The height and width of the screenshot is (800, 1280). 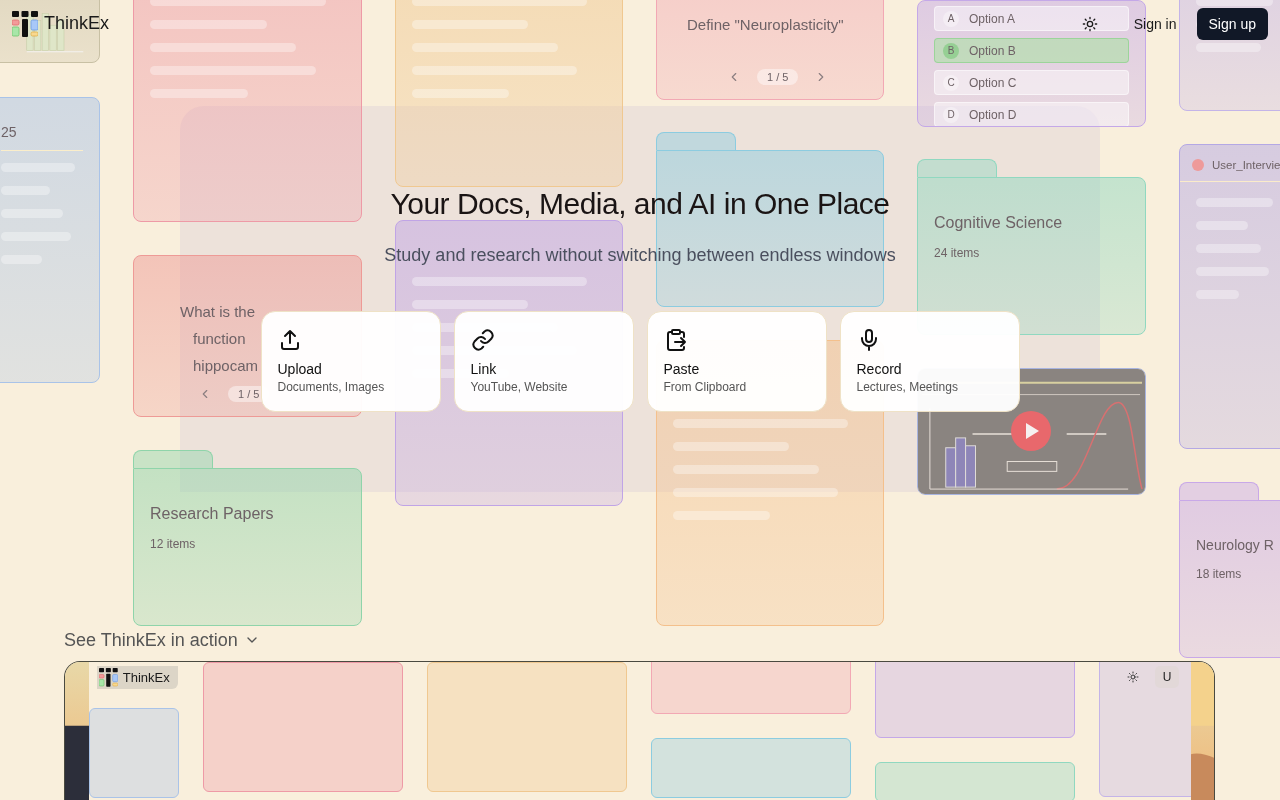 What do you see at coordinates (1232, 23) in the screenshot?
I see `sign-up-button: Sign up` at bounding box center [1232, 23].